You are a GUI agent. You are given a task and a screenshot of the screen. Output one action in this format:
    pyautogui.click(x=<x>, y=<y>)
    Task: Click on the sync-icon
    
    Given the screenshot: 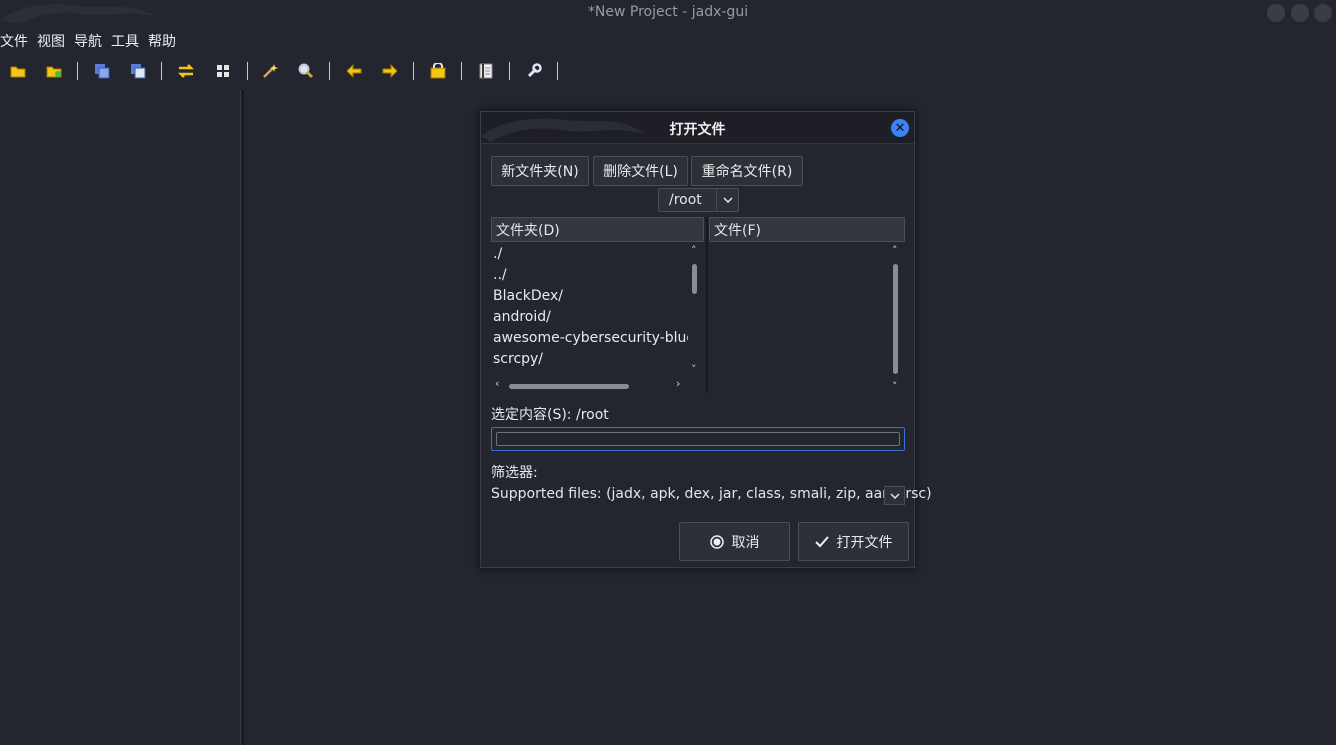 What is the action you would take?
    pyautogui.click(x=186, y=71)
    